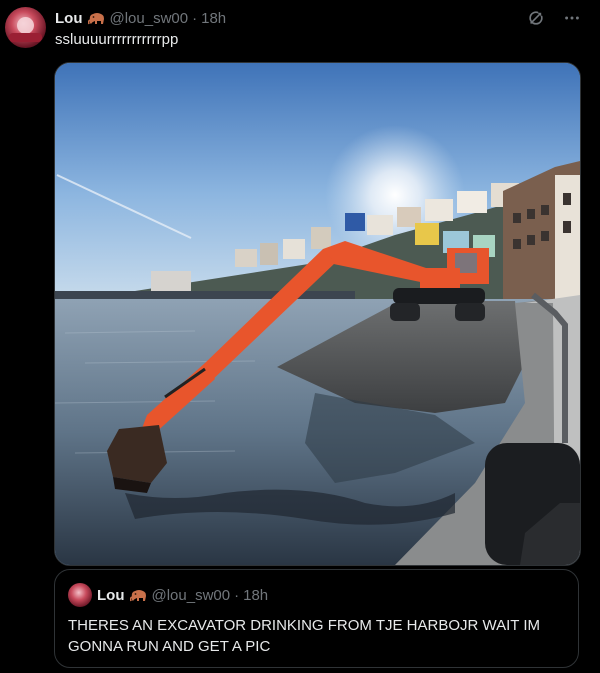 The image size is (600, 673). I want to click on quoted-author-handle: @lou_sw00, so click(191, 595).